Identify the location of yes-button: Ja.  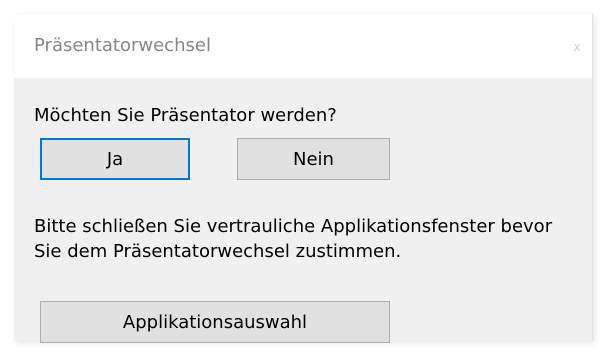
(115, 159).